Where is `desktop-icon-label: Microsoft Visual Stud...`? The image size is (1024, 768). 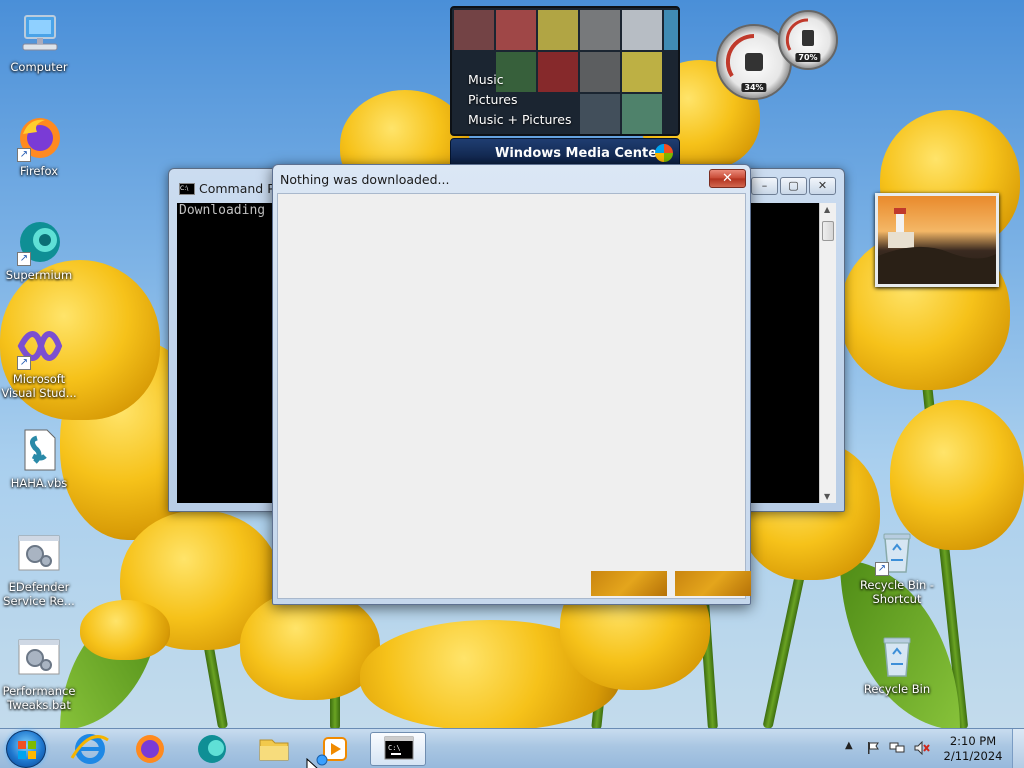
desktop-icon-label: Microsoft Visual Stud... is located at coordinates (39, 386).